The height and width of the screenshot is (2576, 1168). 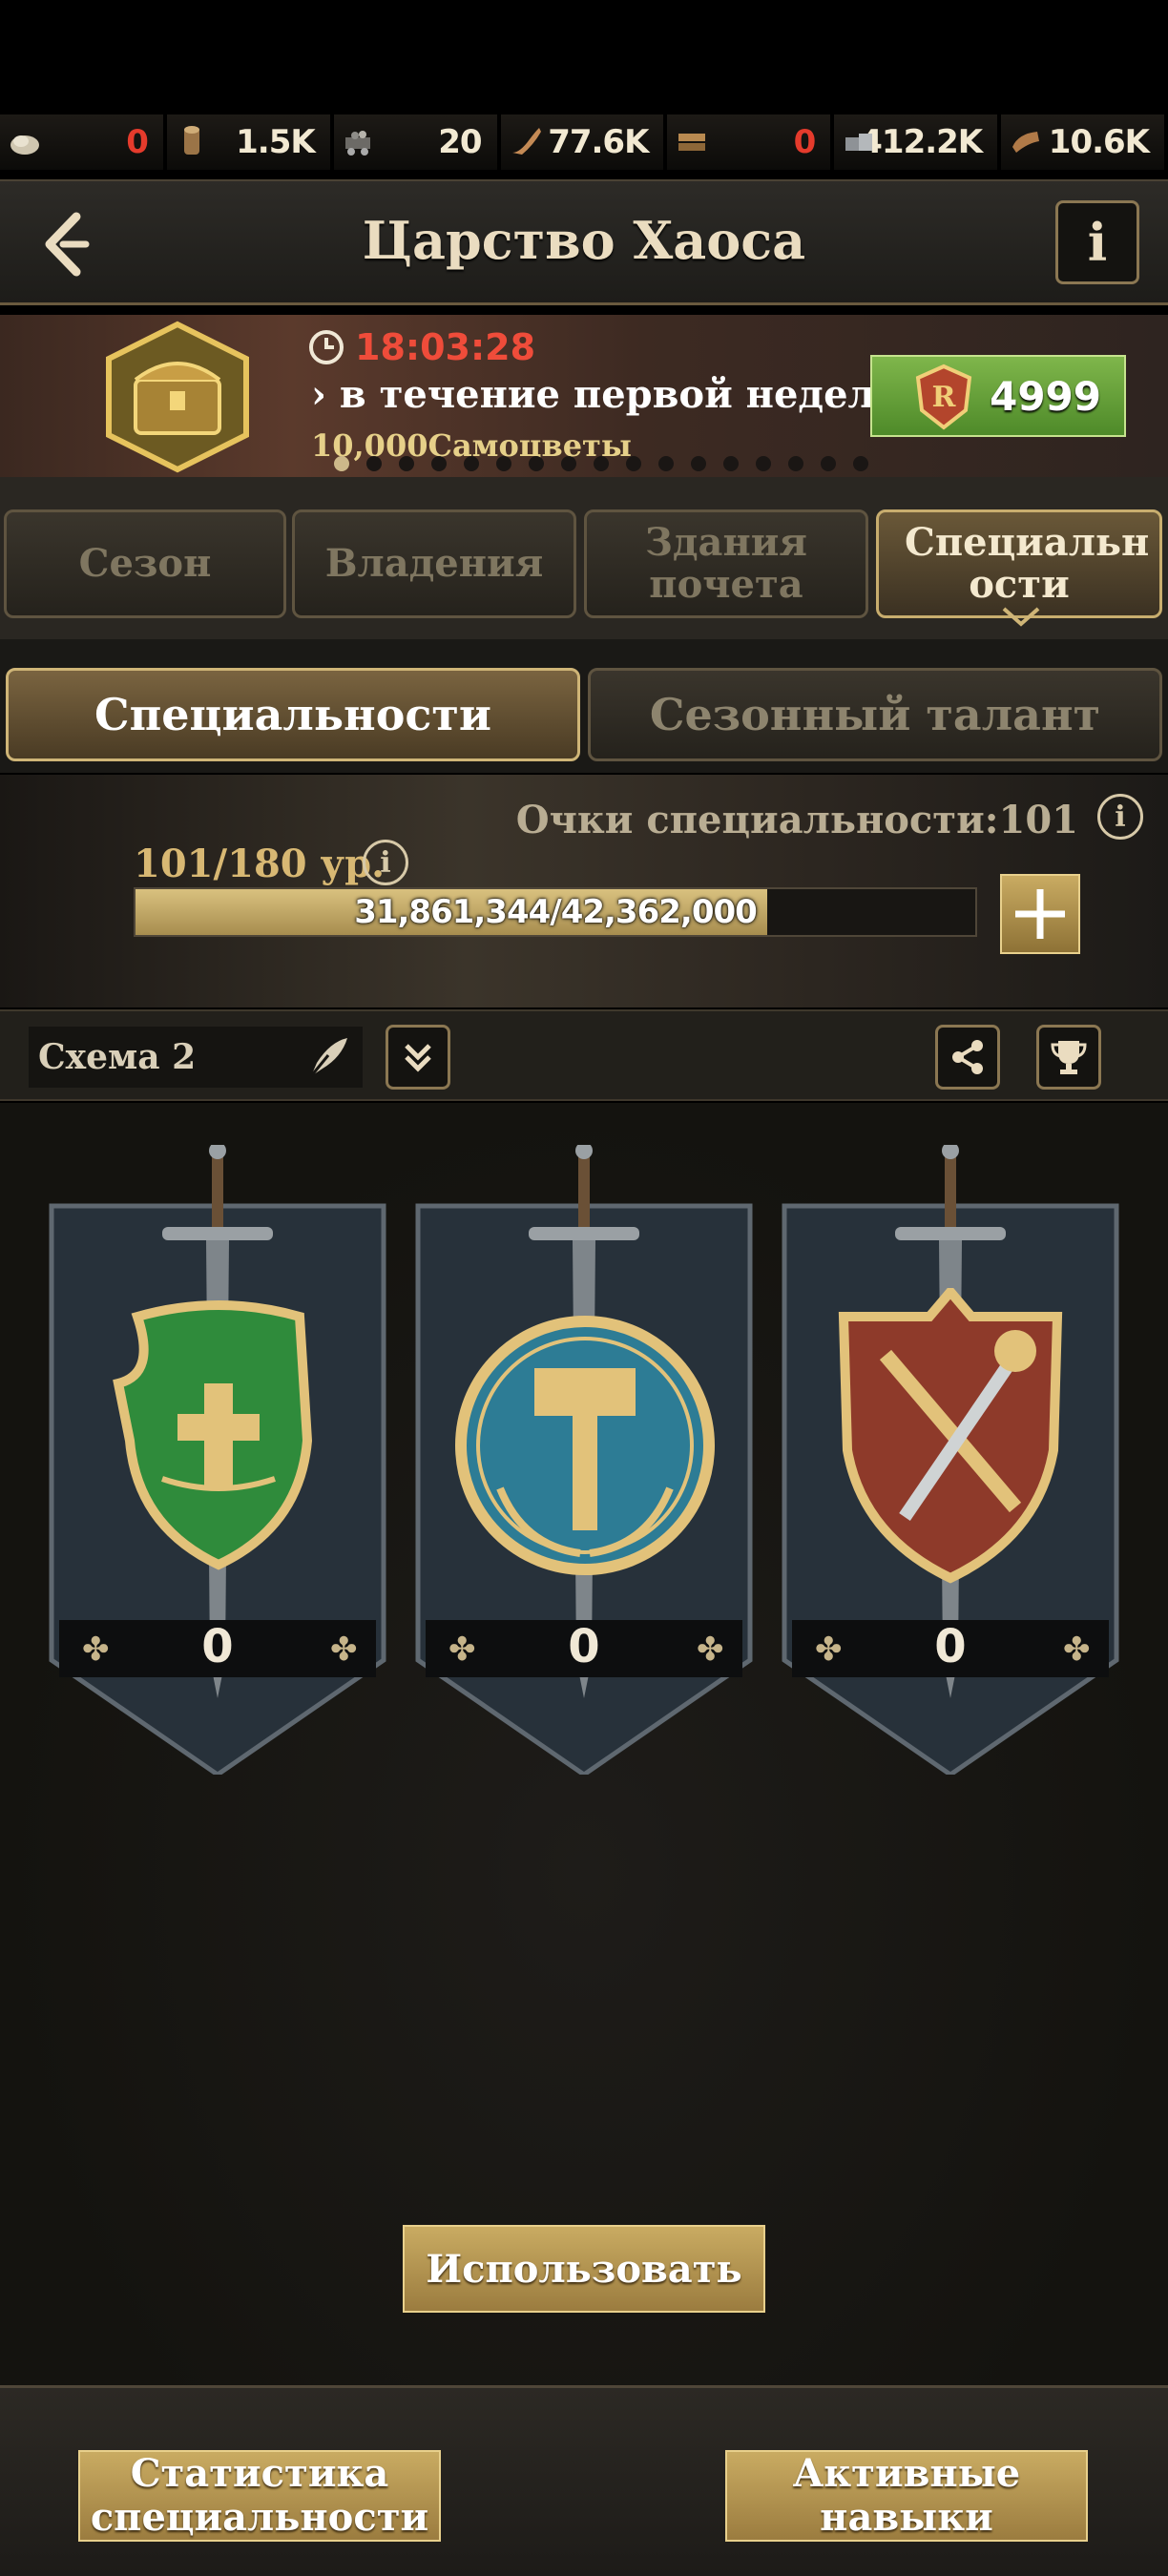 I want to click on tab-label: Специальн ости, so click(x=1027, y=563).